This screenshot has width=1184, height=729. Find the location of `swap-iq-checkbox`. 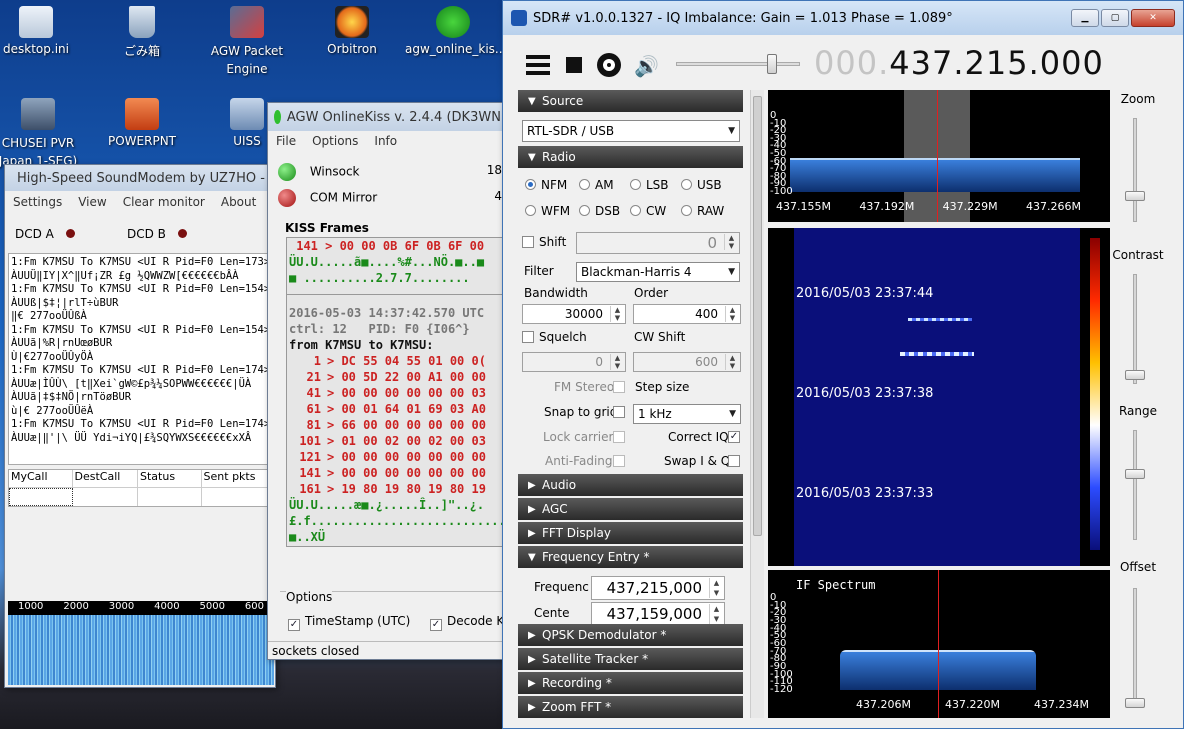

swap-iq-checkbox is located at coordinates (734, 461).